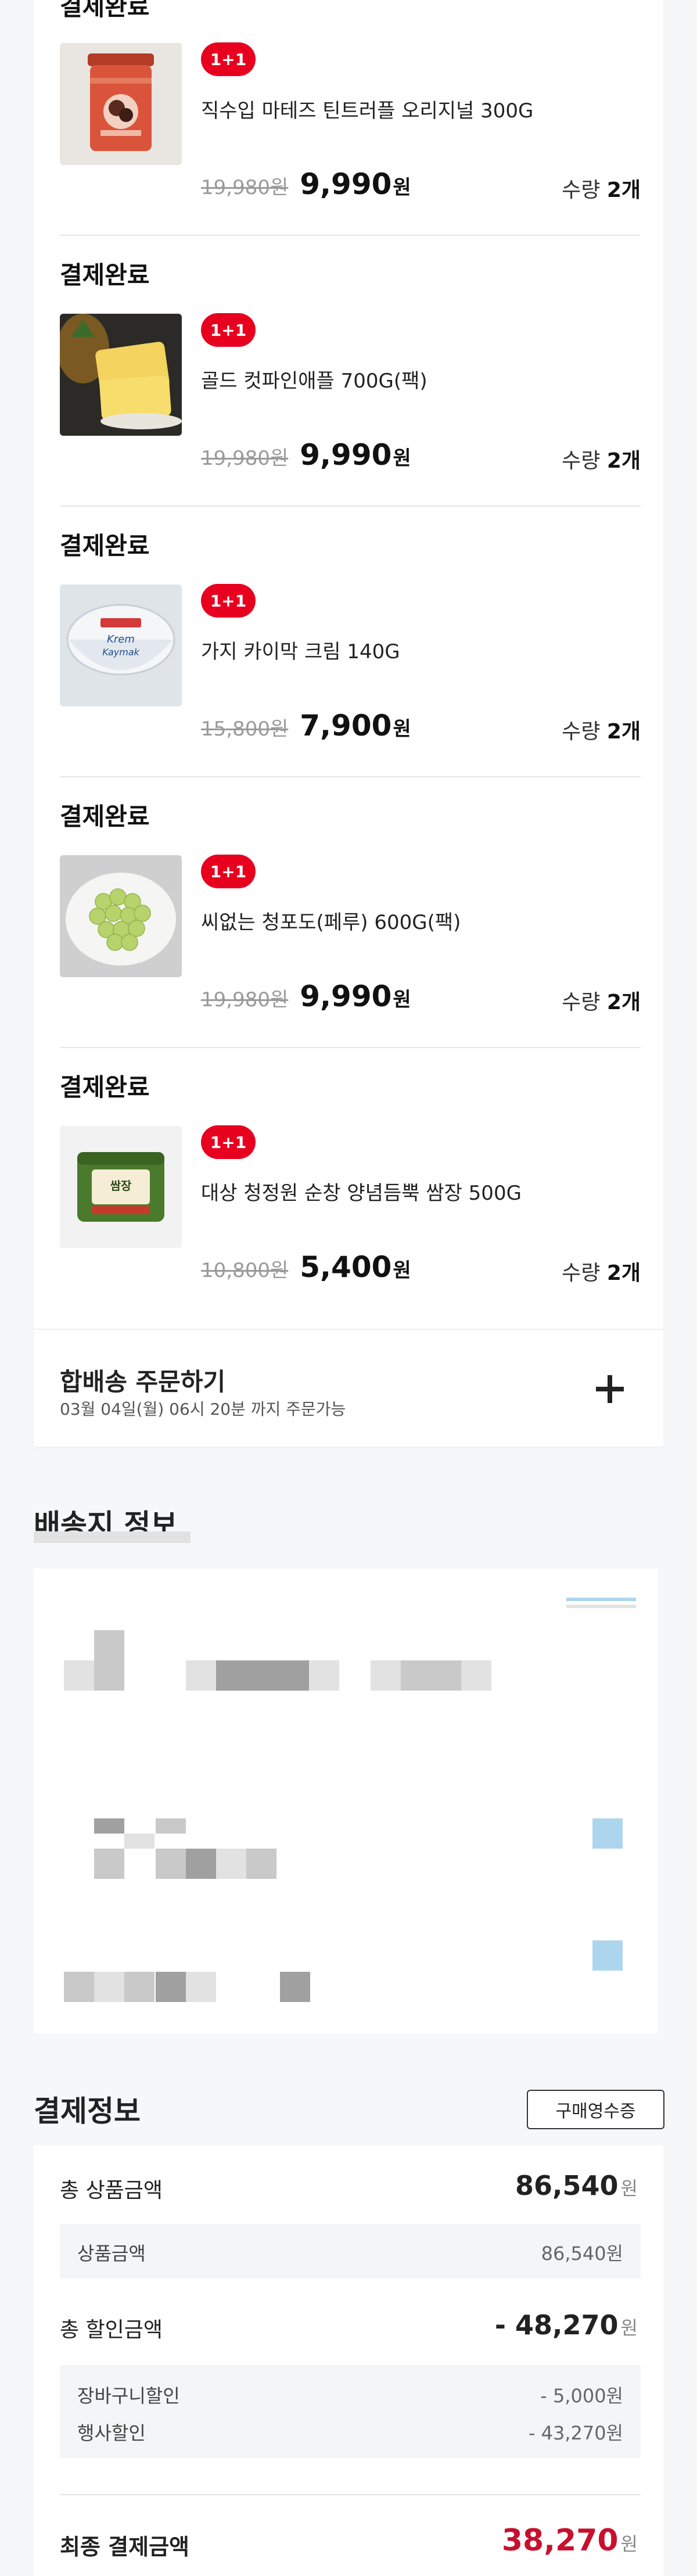  What do you see at coordinates (121, 375) in the screenshot?
I see `pineapple-image` at bounding box center [121, 375].